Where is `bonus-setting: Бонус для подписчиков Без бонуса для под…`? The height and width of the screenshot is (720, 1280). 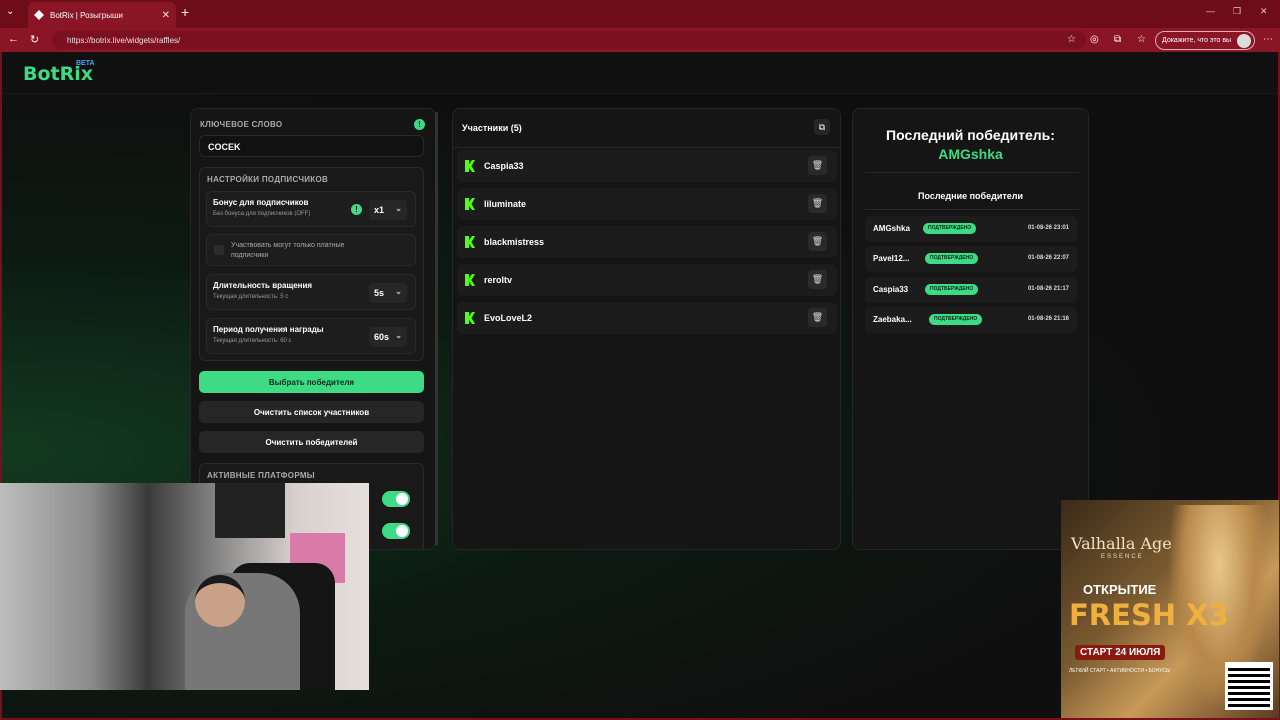 bonus-setting: Бонус для подписчиков Без бонуса для под… is located at coordinates (311, 209).